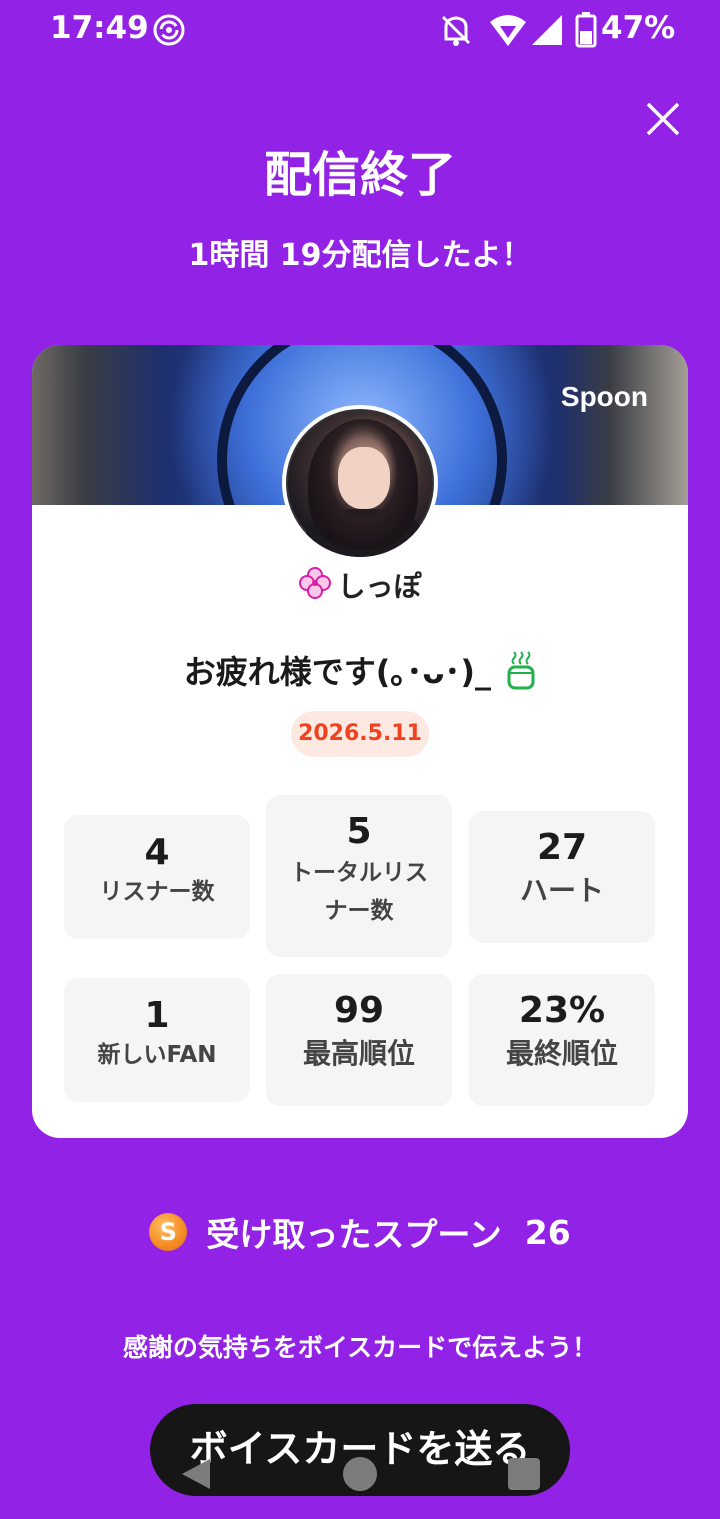 The width and height of the screenshot is (720, 1519). I want to click on spoons-received-label: 受け取ったスプーン, so click(354, 1234).